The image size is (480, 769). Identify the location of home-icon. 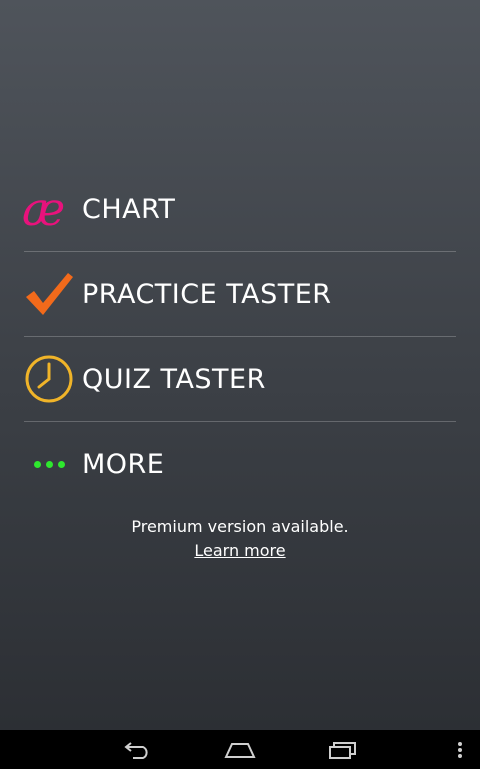
(240, 749).